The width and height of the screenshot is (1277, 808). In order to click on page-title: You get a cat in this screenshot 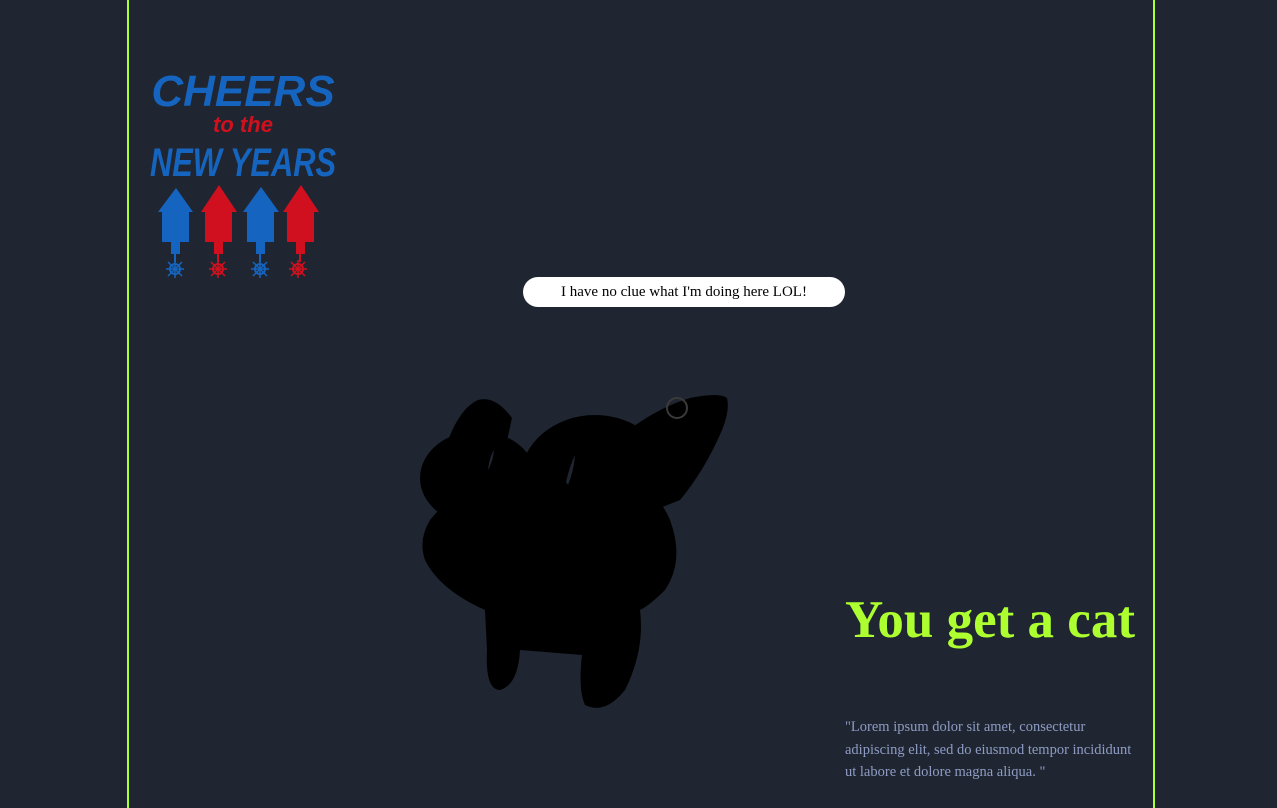, I will do `click(990, 620)`.